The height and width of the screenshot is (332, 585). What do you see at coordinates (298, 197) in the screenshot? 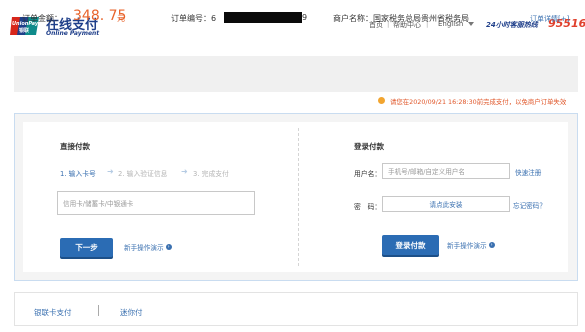
I see `panel-divider` at bounding box center [298, 197].